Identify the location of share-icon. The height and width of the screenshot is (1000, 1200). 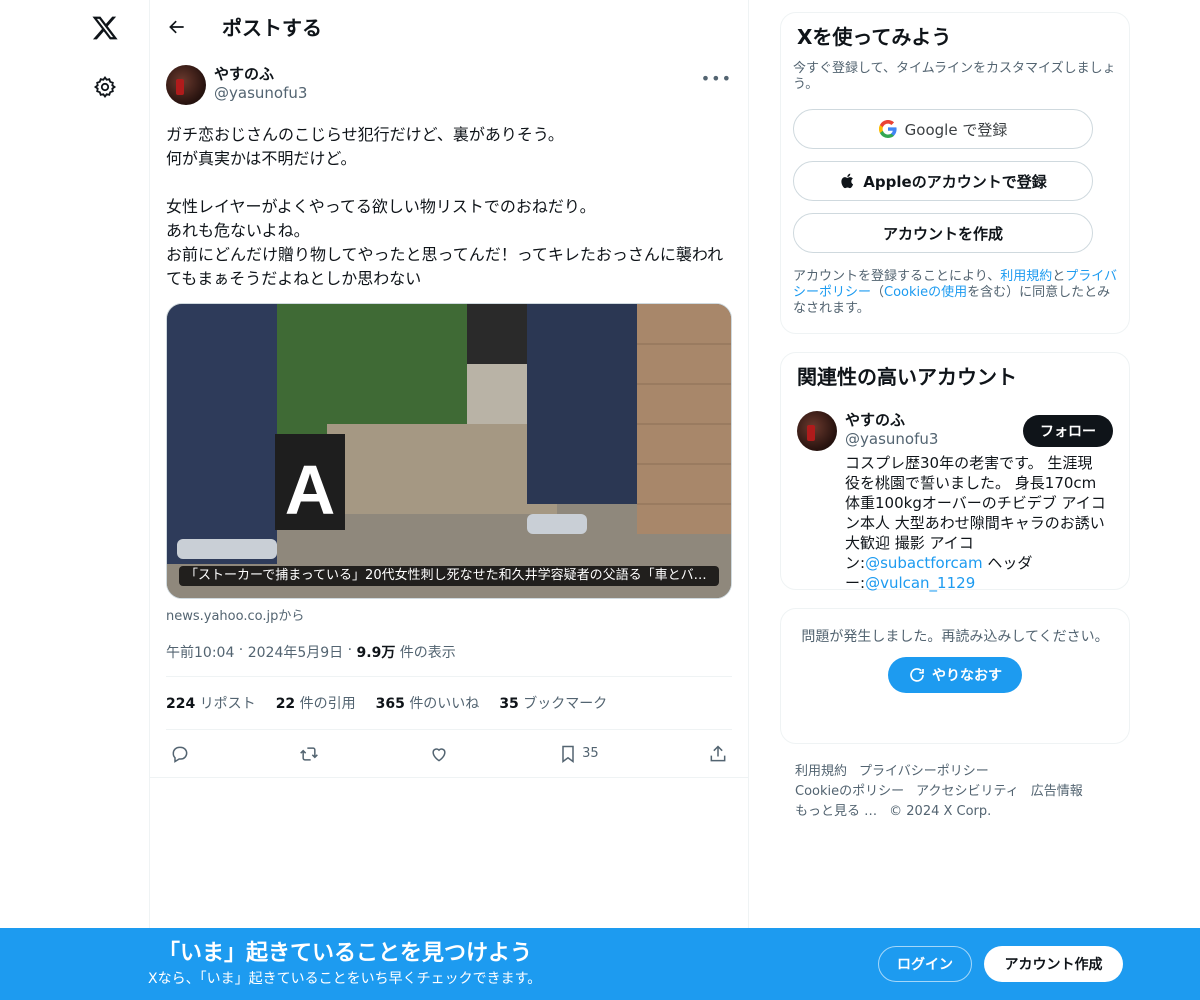
(718, 754).